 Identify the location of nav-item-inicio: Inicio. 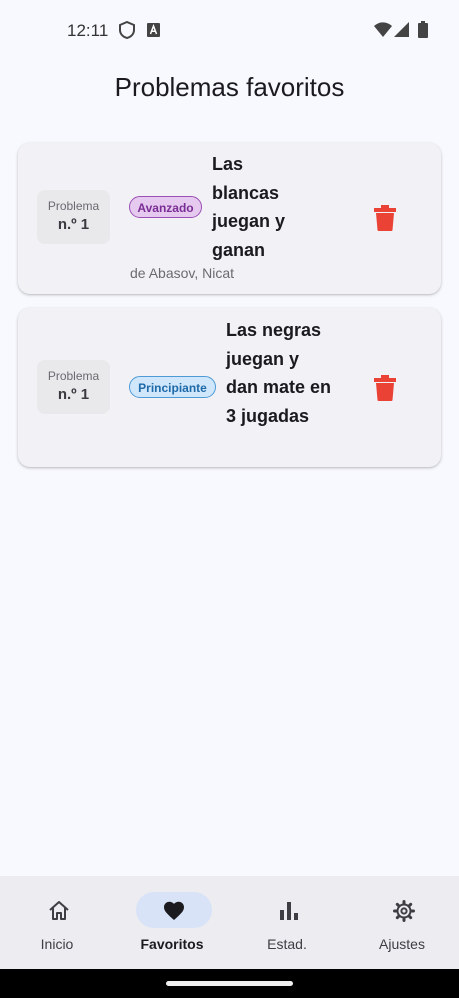
(57, 922).